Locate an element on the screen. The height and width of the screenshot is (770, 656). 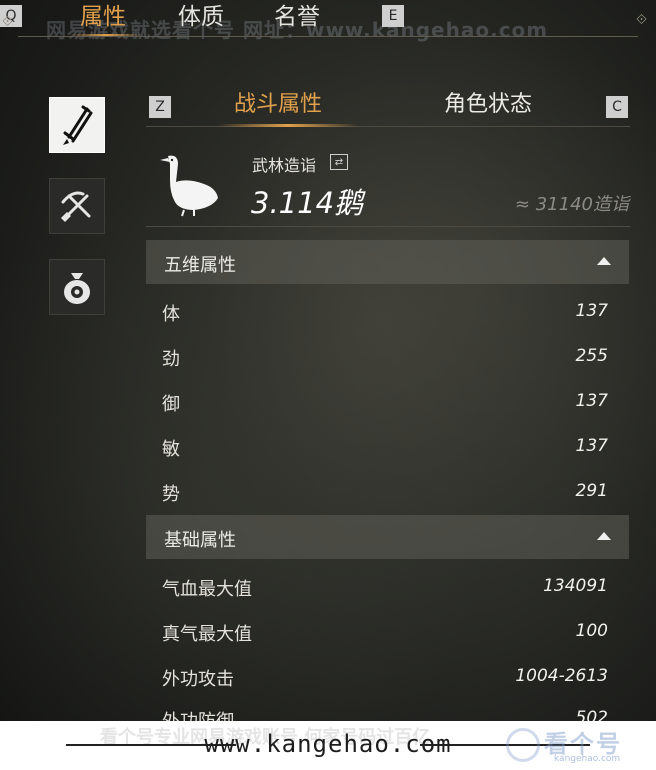
stat-value: 134091 is located at coordinates (575, 586).